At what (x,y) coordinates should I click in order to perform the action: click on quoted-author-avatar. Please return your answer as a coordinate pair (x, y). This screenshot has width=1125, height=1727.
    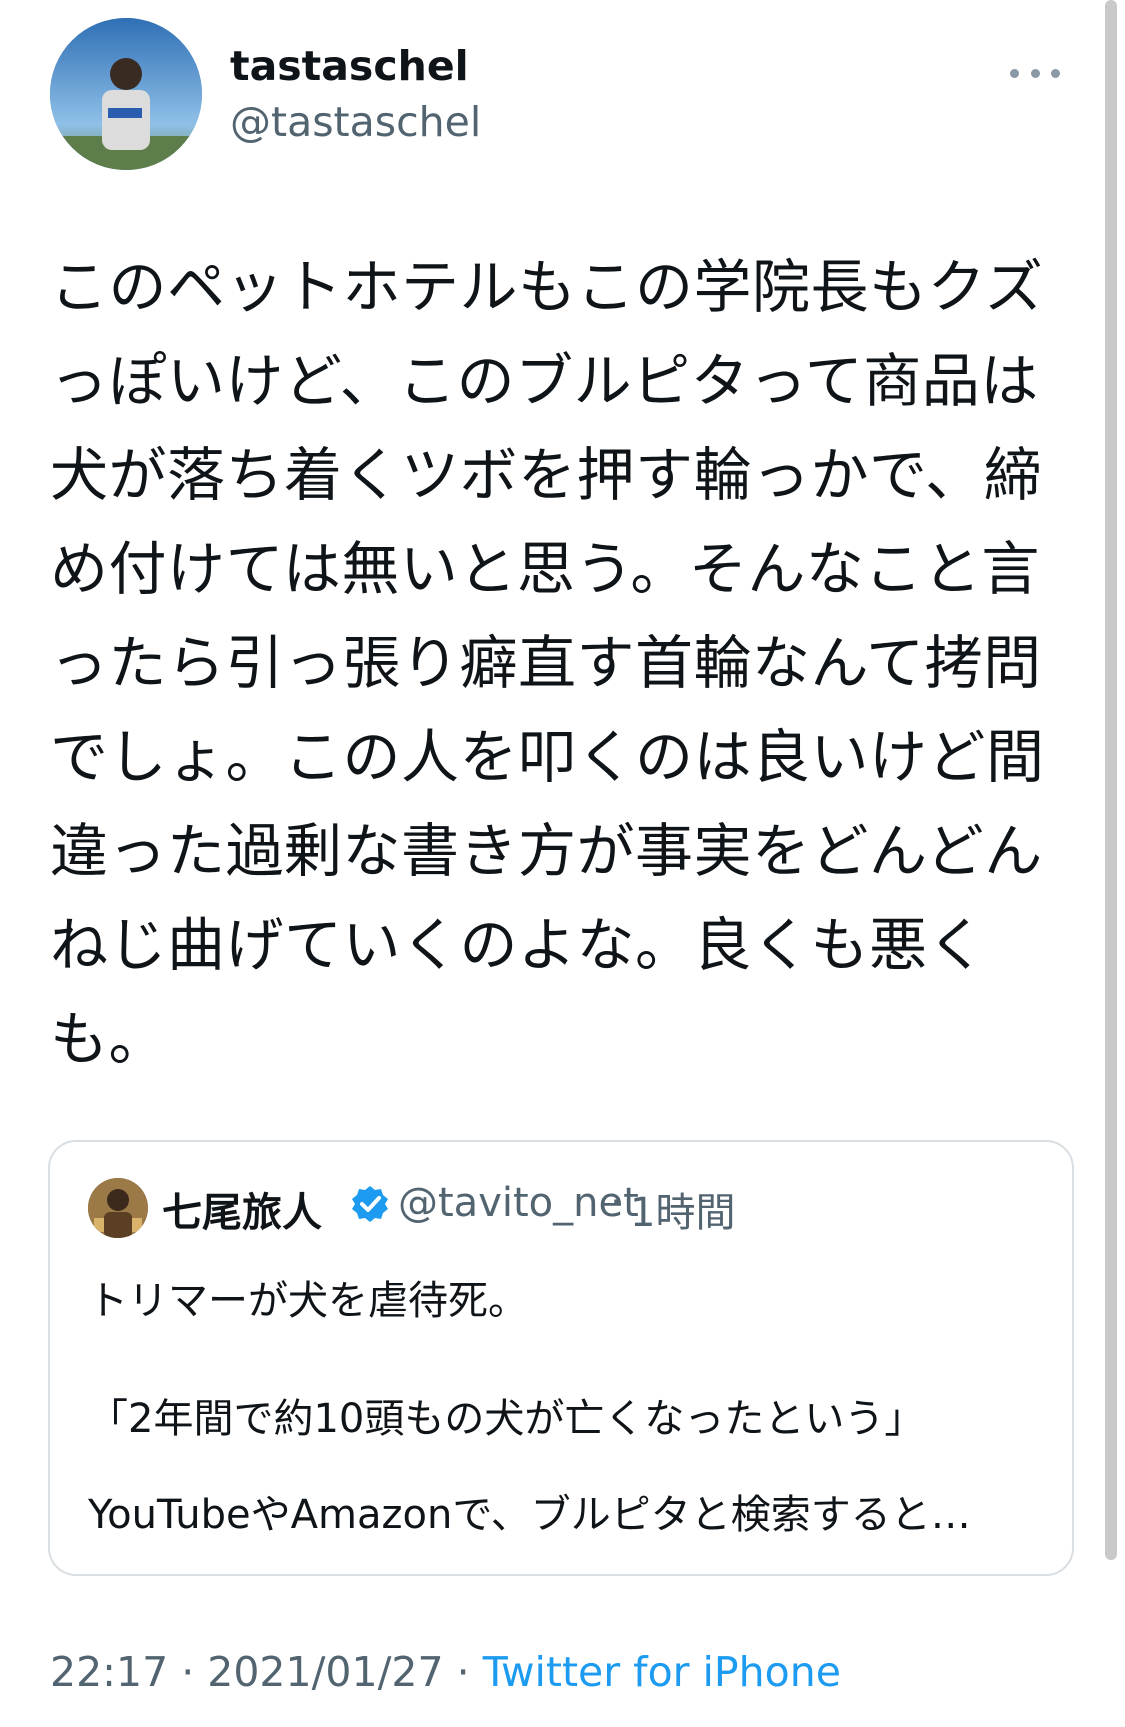
    Looking at the image, I should click on (118, 1208).